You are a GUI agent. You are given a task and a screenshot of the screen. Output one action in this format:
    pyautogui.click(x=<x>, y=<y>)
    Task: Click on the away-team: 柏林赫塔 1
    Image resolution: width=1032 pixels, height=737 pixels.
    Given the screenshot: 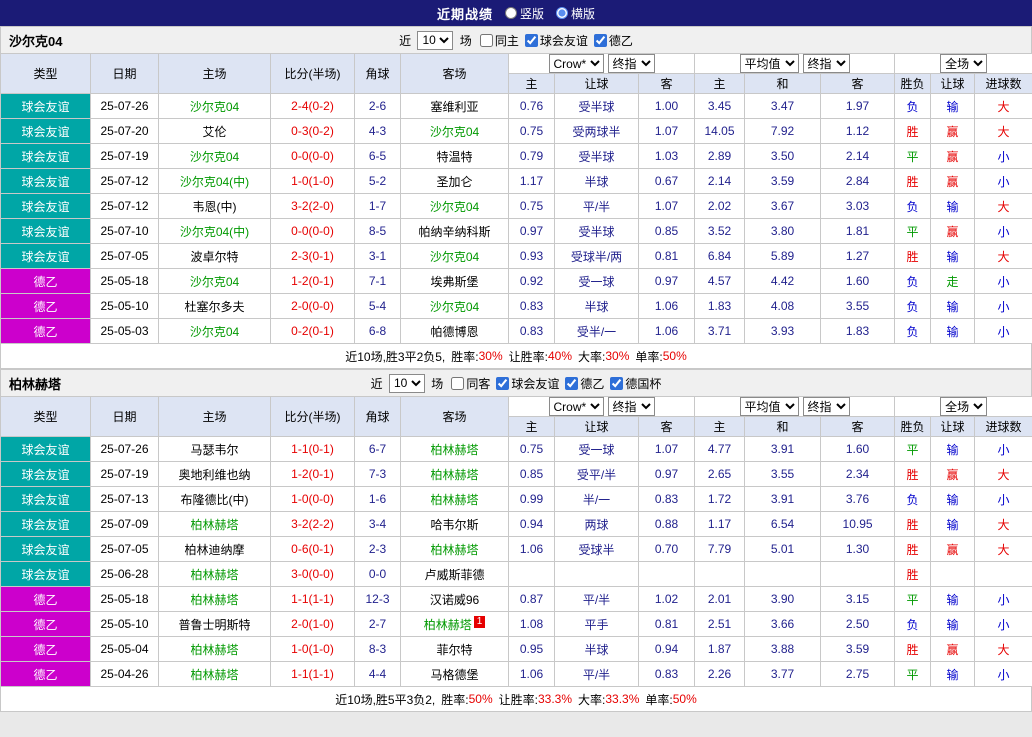 What is the action you would take?
    pyautogui.click(x=454, y=624)
    